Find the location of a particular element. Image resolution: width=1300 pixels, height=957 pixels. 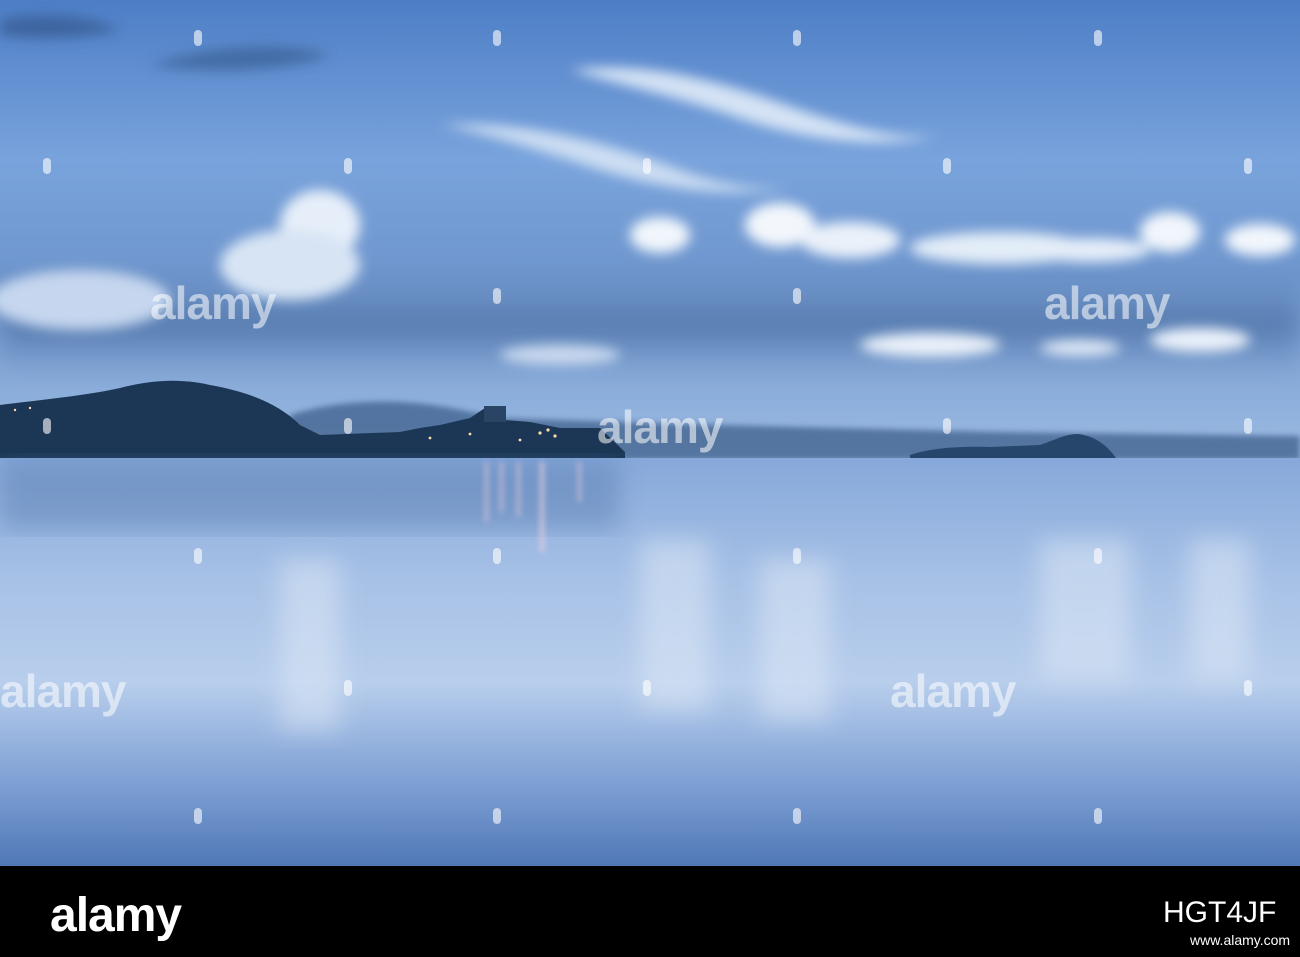

image-id: HGT4JF is located at coordinates (1220, 912).